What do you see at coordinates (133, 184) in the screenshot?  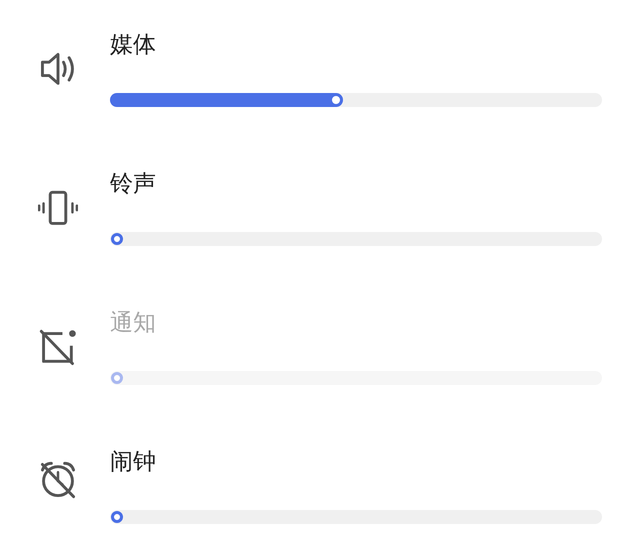 I see `slider-label: 铃声` at bounding box center [133, 184].